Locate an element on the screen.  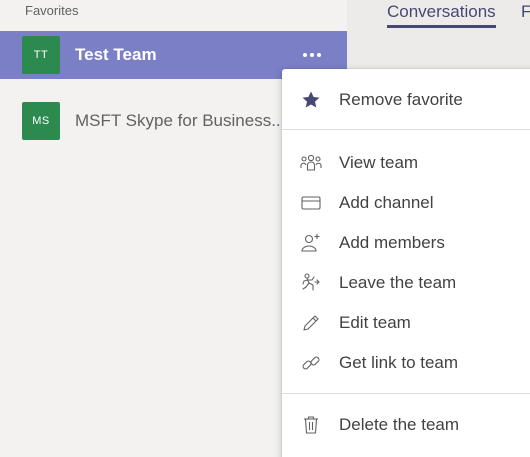
tab-label: F is located at coordinates (525, 11).